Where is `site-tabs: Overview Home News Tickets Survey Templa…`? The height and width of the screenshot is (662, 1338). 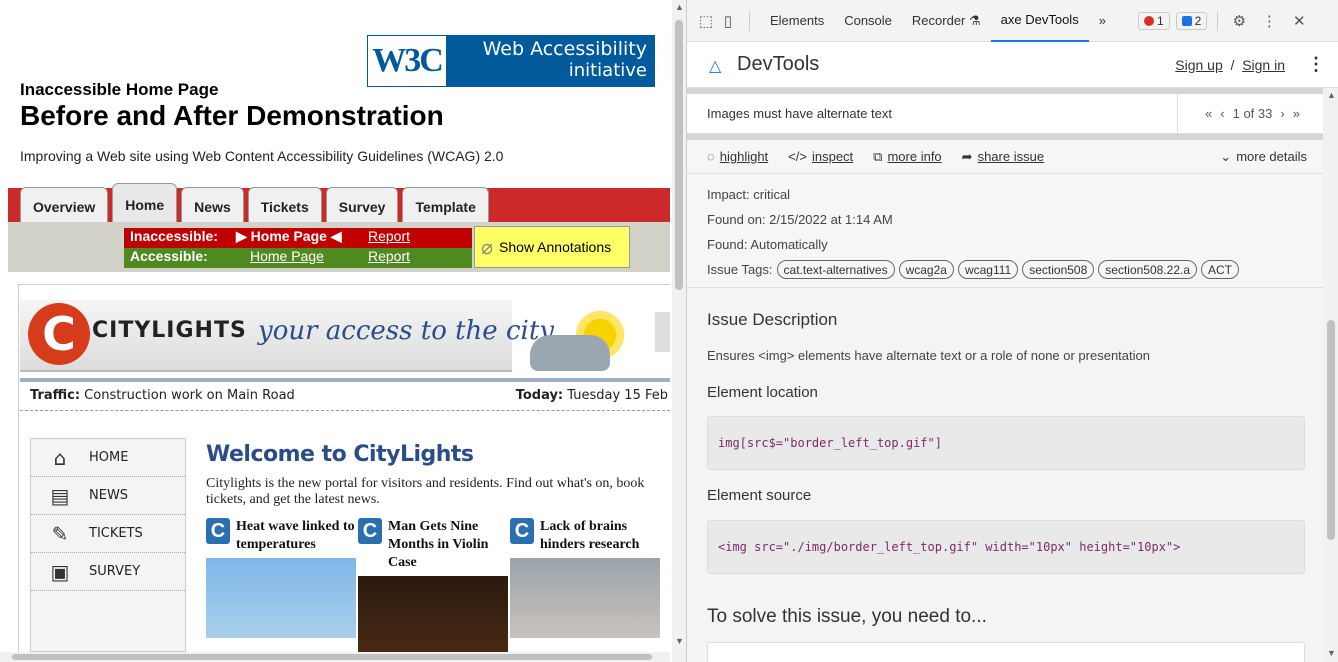
site-tabs: Overview Home News Tickets Survey Templa… is located at coordinates (254, 204).